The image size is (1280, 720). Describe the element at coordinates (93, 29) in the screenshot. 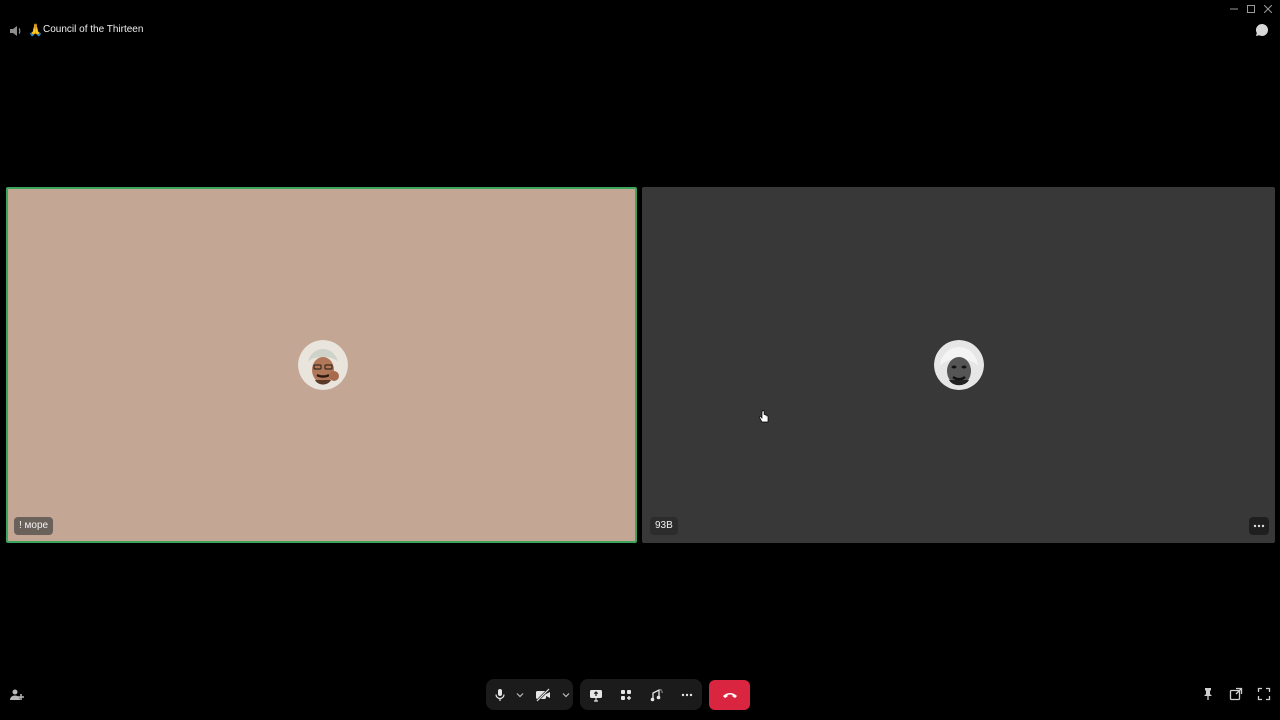

I see `channel-title: Council of the Thirteen` at that location.